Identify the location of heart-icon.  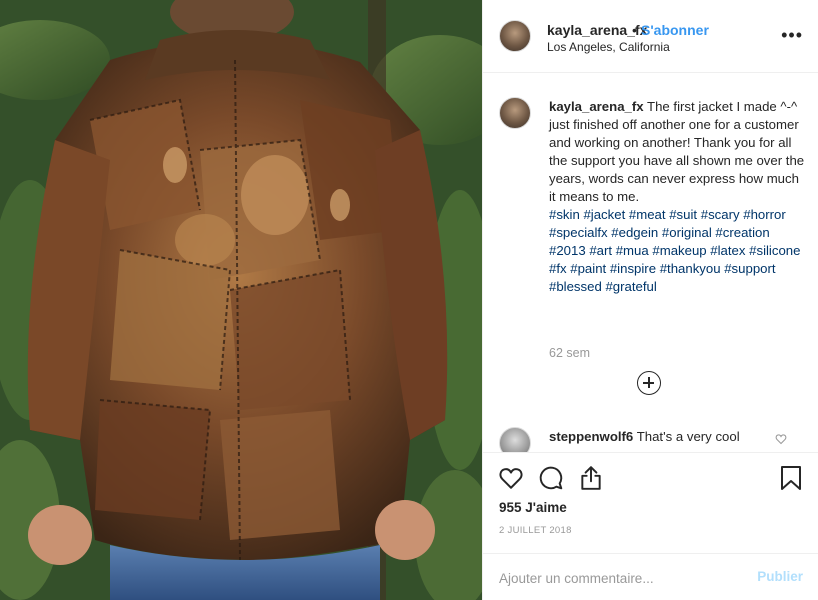
(511, 478).